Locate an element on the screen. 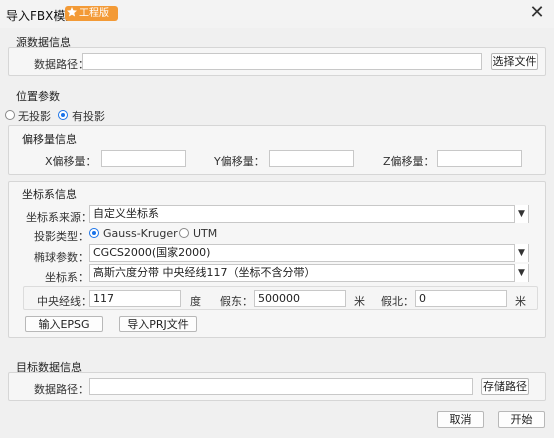  meter-unit-north: 米 is located at coordinates (520, 301).